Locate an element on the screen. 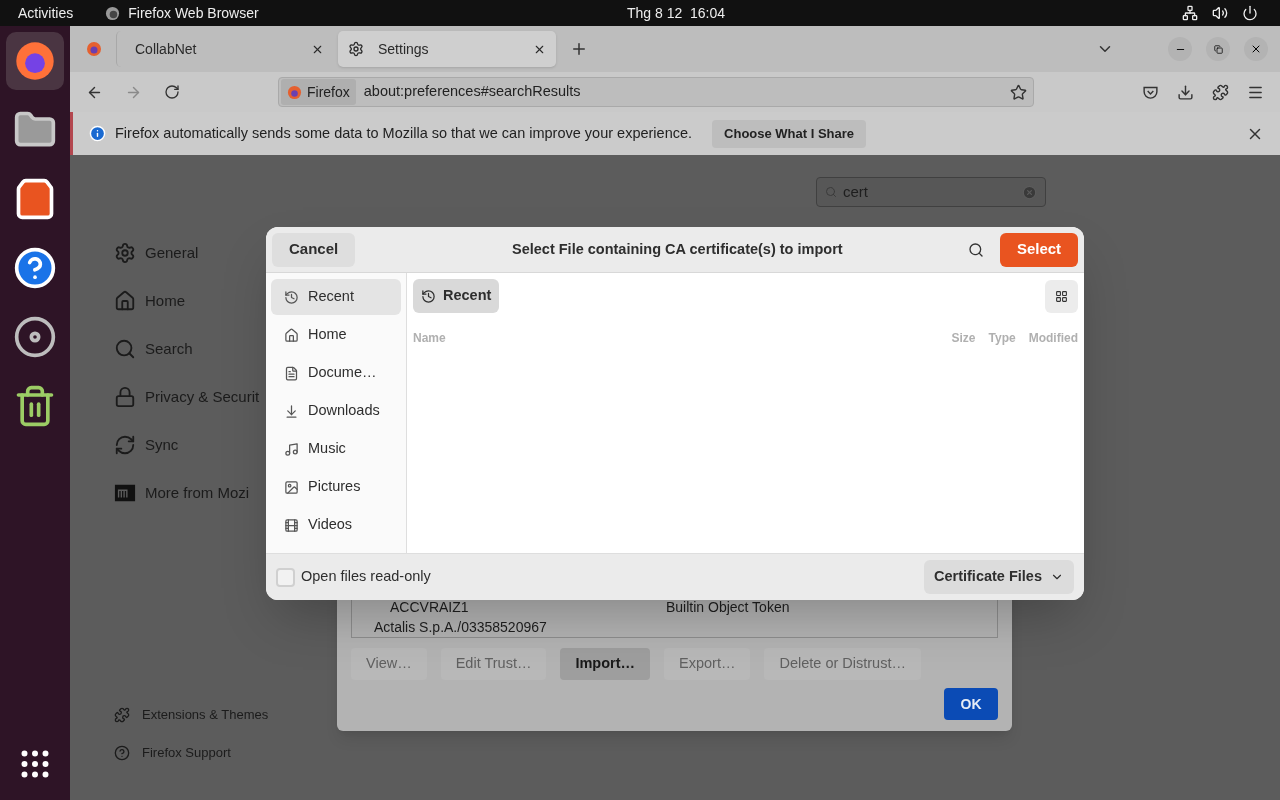 This screenshot has height=800, width=1280. dock-item is located at coordinates (35, 61).